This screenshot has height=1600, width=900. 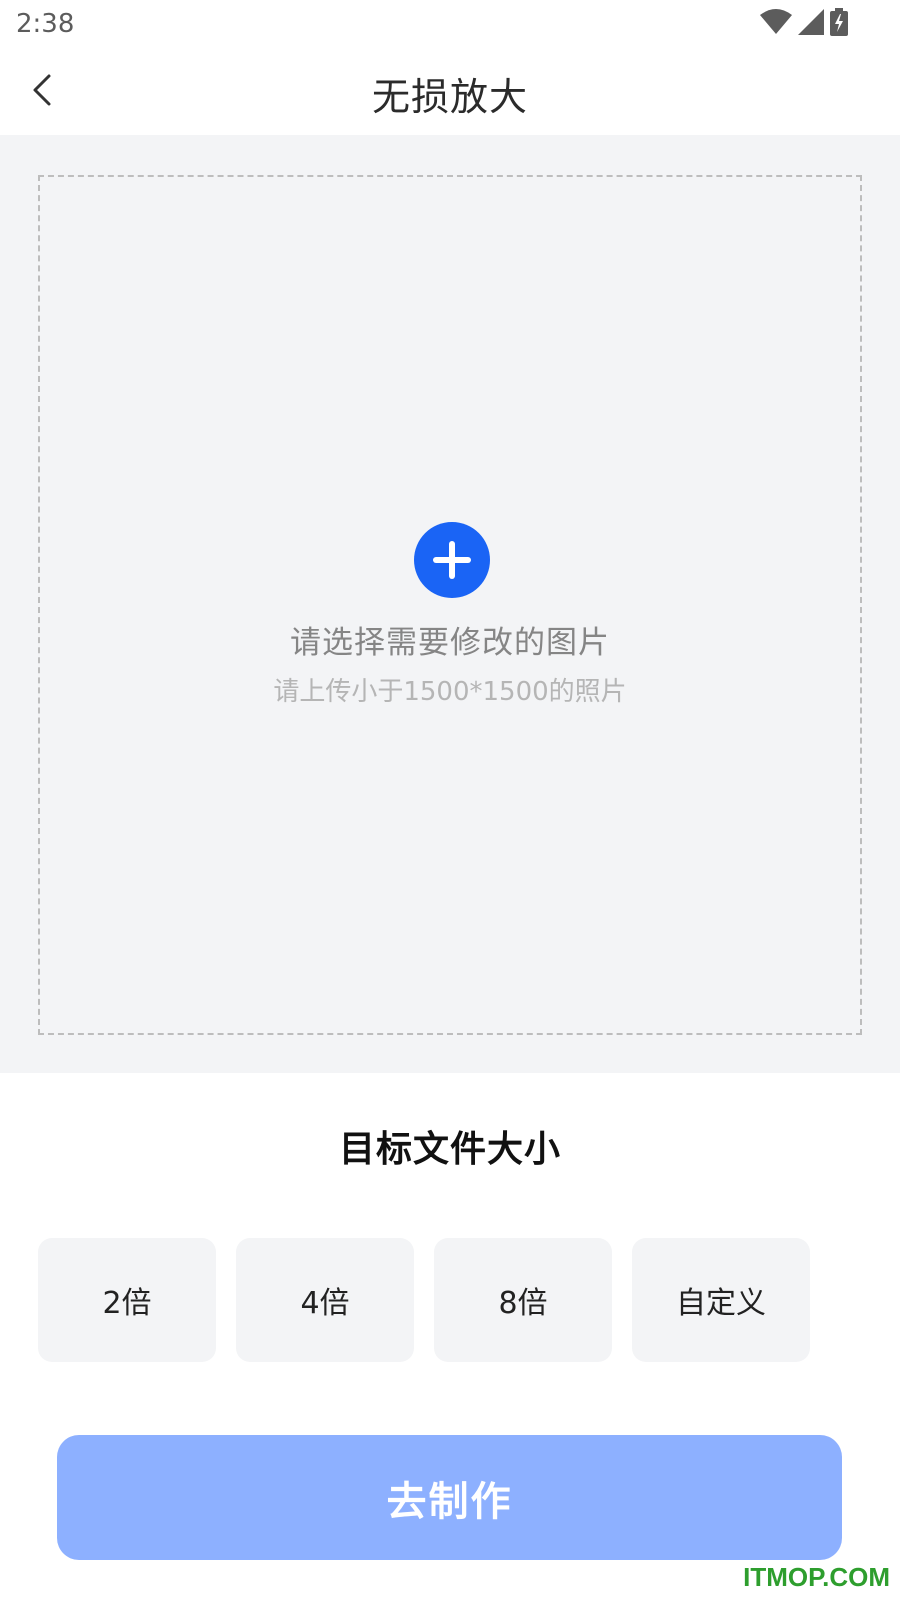 What do you see at coordinates (449, 1149) in the screenshot?
I see `target-size-title: 目标文件大小` at bounding box center [449, 1149].